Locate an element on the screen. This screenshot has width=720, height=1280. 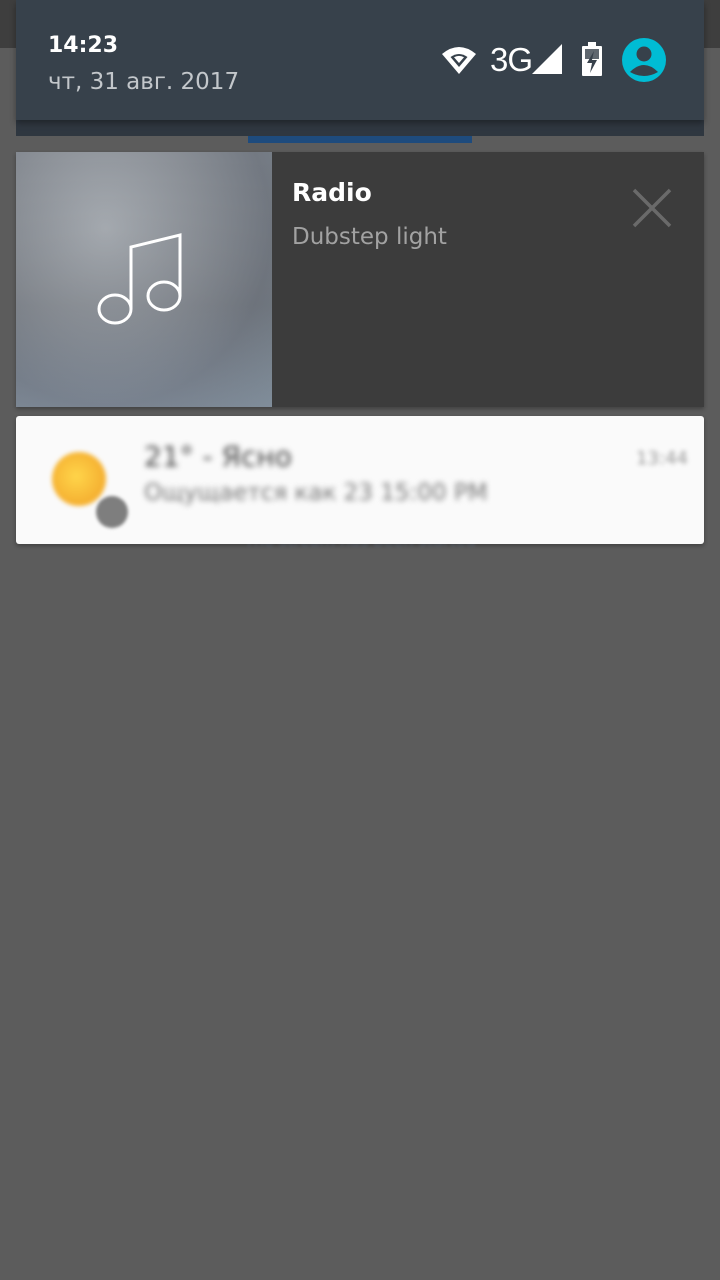
music-note-icon is located at coordinates (139, 279).